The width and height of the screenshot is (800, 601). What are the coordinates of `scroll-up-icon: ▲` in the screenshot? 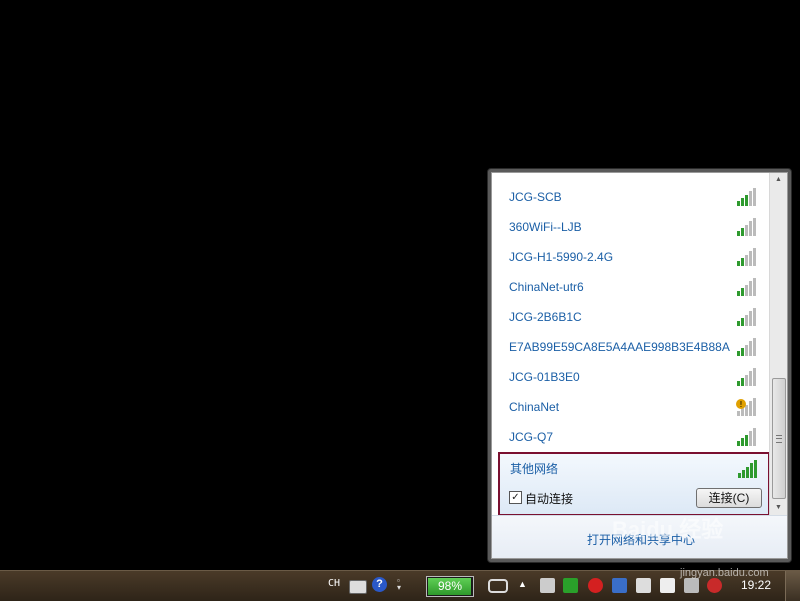 It's located at (778, 180).